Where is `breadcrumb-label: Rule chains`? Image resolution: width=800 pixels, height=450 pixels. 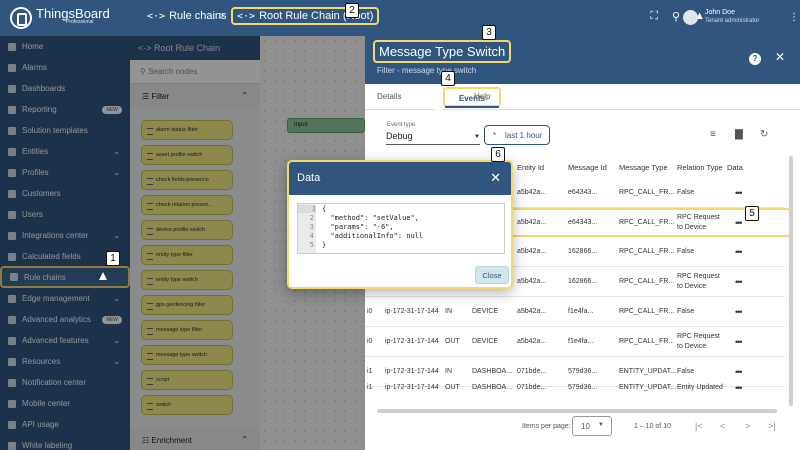
breadcrumb-label: Rule chains is located at coordinates (198, 16).